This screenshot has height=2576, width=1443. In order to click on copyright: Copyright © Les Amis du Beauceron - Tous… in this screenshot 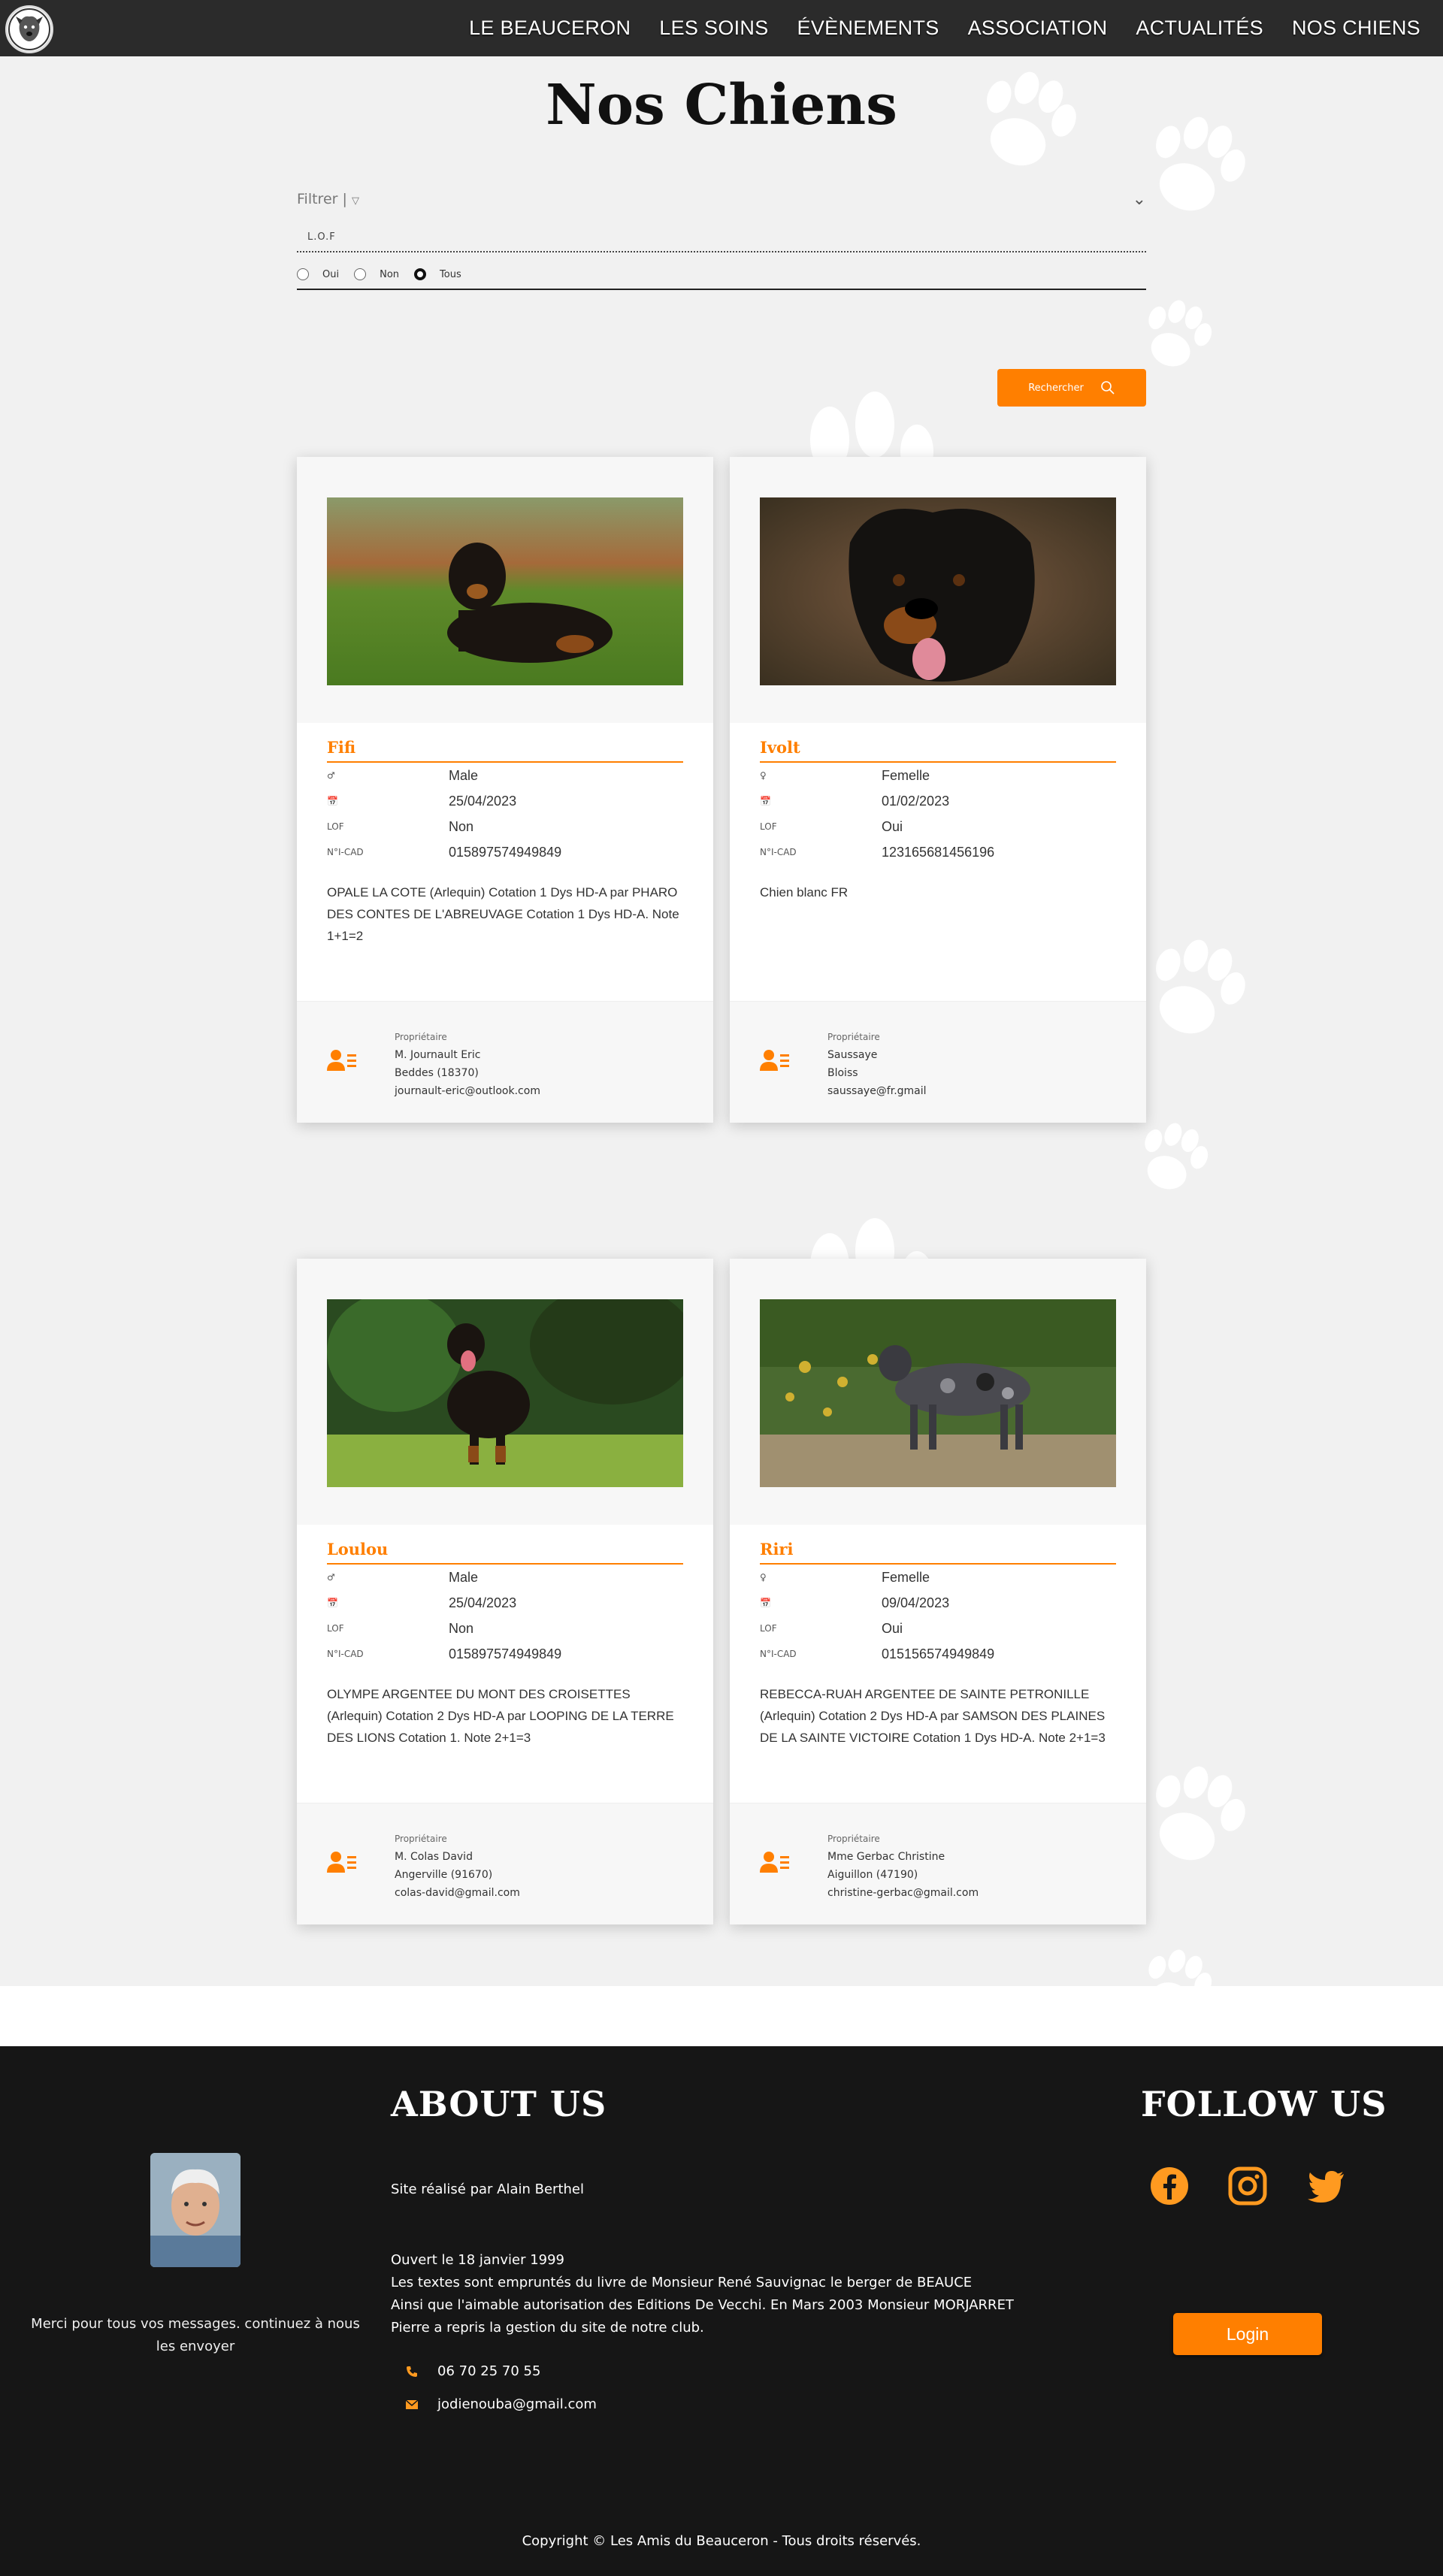, I will do `click(721, 2541)`.